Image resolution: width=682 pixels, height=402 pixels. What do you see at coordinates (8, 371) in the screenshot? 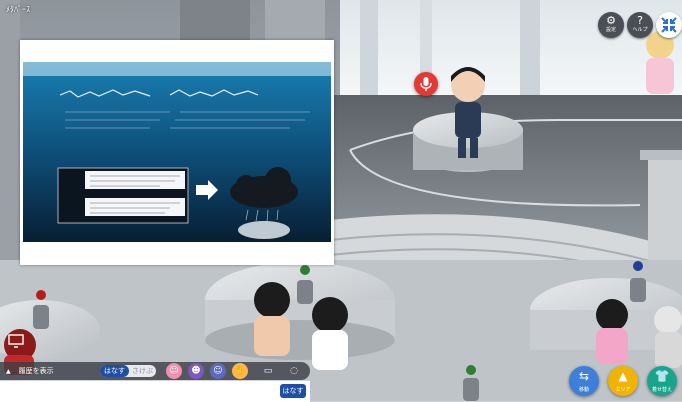
I see `triangle-up-icon: ▲` at bounding box center [8, 371].